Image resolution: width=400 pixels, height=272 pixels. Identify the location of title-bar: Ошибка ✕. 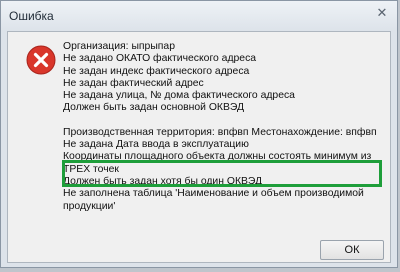
(199, 16).